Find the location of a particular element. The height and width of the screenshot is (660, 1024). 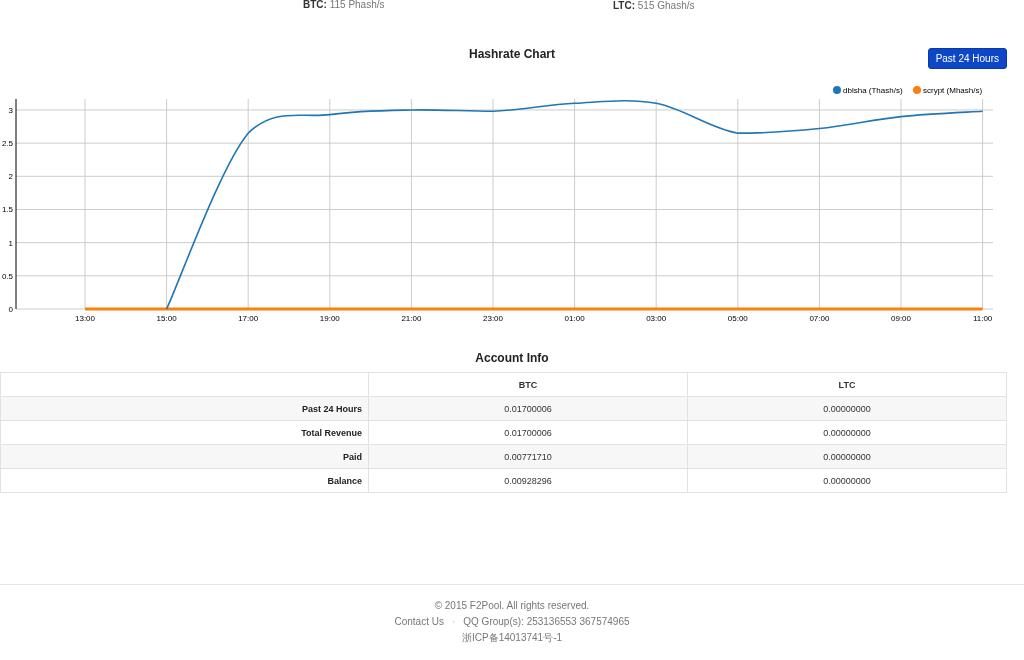

y-axis-label: 2.5 is located at coordinates (7, 144).